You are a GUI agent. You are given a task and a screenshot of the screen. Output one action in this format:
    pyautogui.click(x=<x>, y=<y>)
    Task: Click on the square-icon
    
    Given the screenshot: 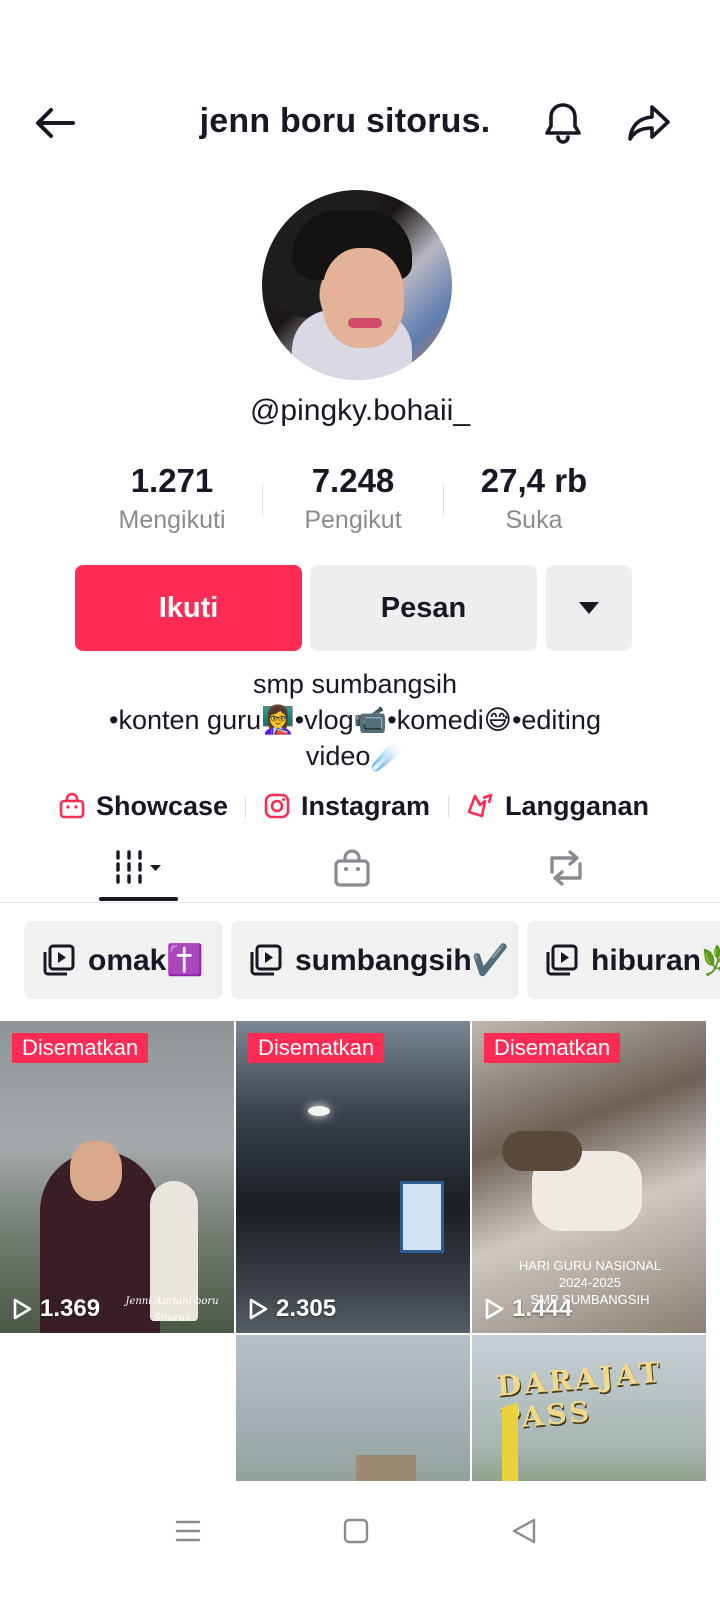 What is the action you would take?
    pyautogui.click(x=356, y=1531)
    